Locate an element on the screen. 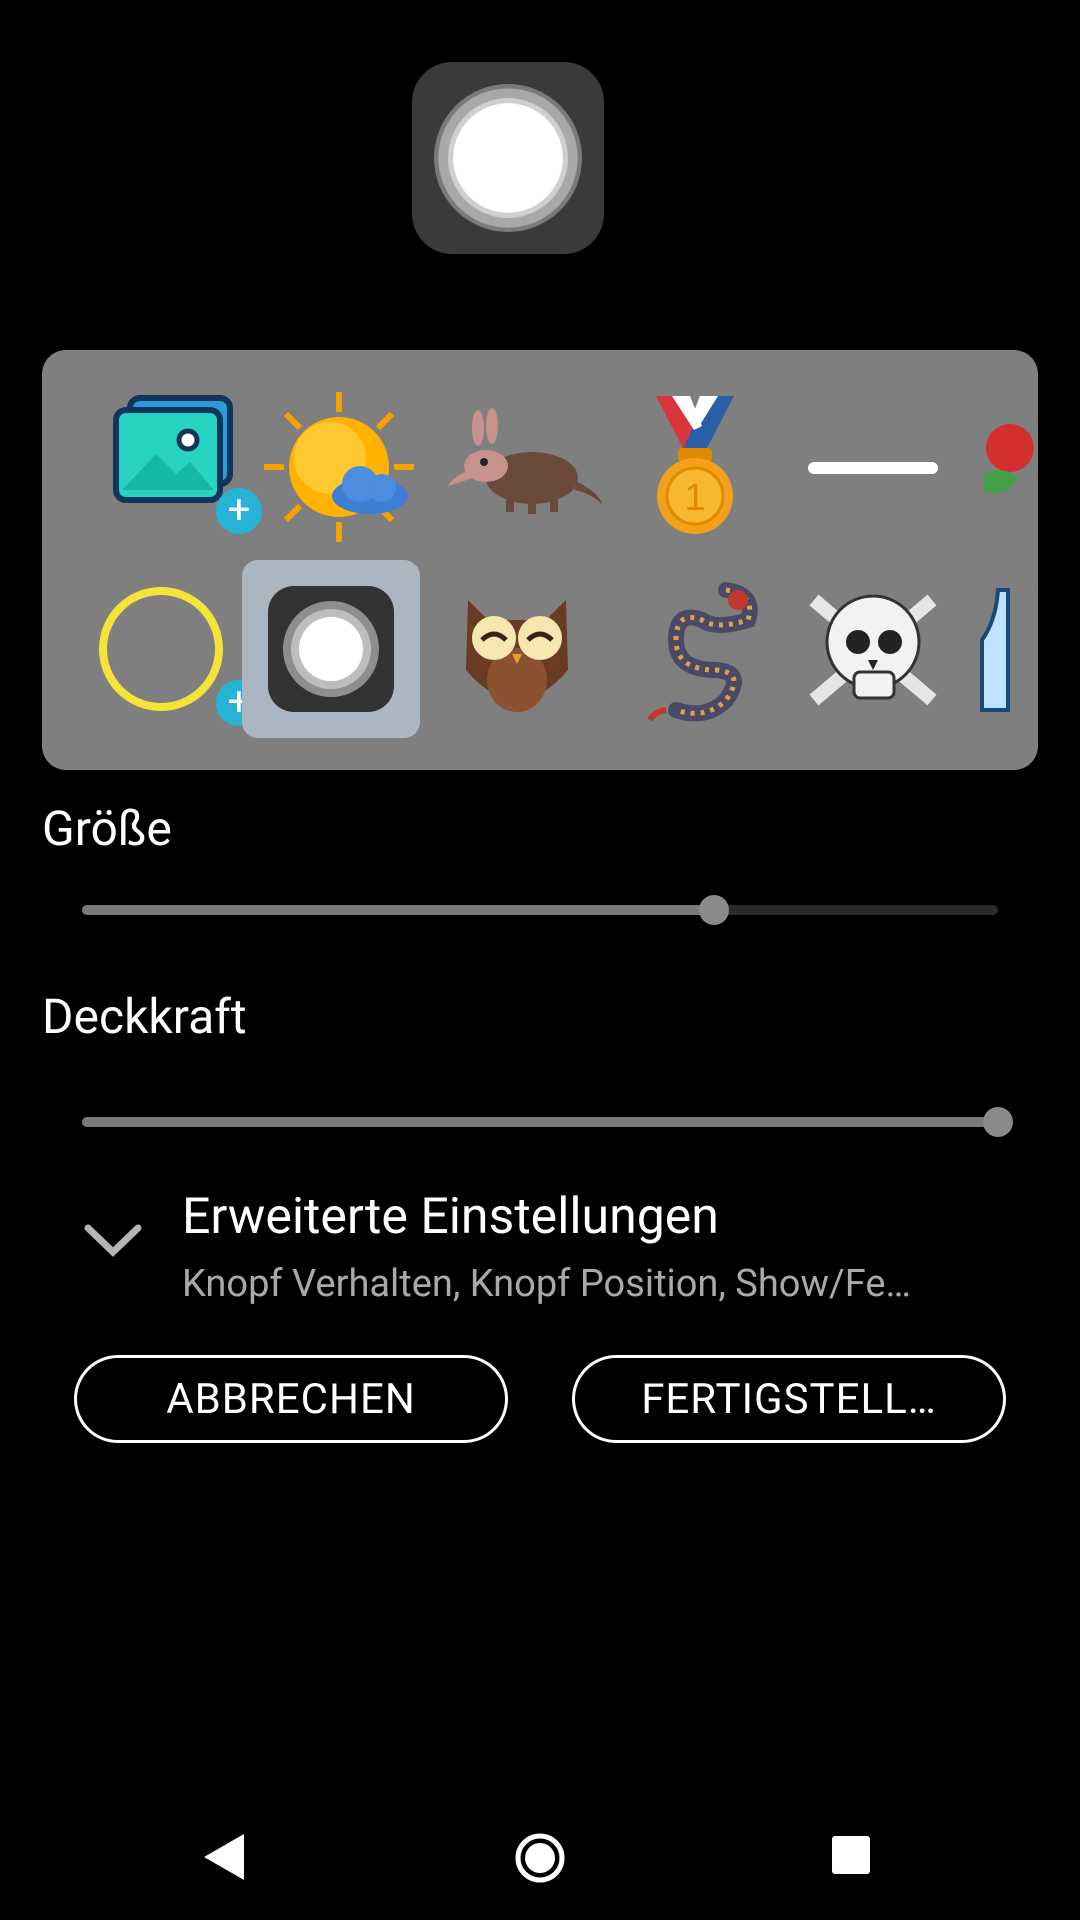  line-option is located at coordinates (873, 467).